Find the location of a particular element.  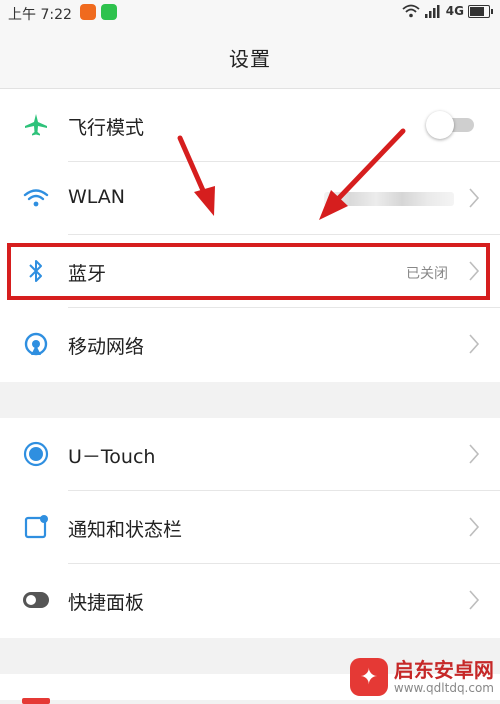

watermark-brand: 启东安卓网 is located at coordinates (443, 670).